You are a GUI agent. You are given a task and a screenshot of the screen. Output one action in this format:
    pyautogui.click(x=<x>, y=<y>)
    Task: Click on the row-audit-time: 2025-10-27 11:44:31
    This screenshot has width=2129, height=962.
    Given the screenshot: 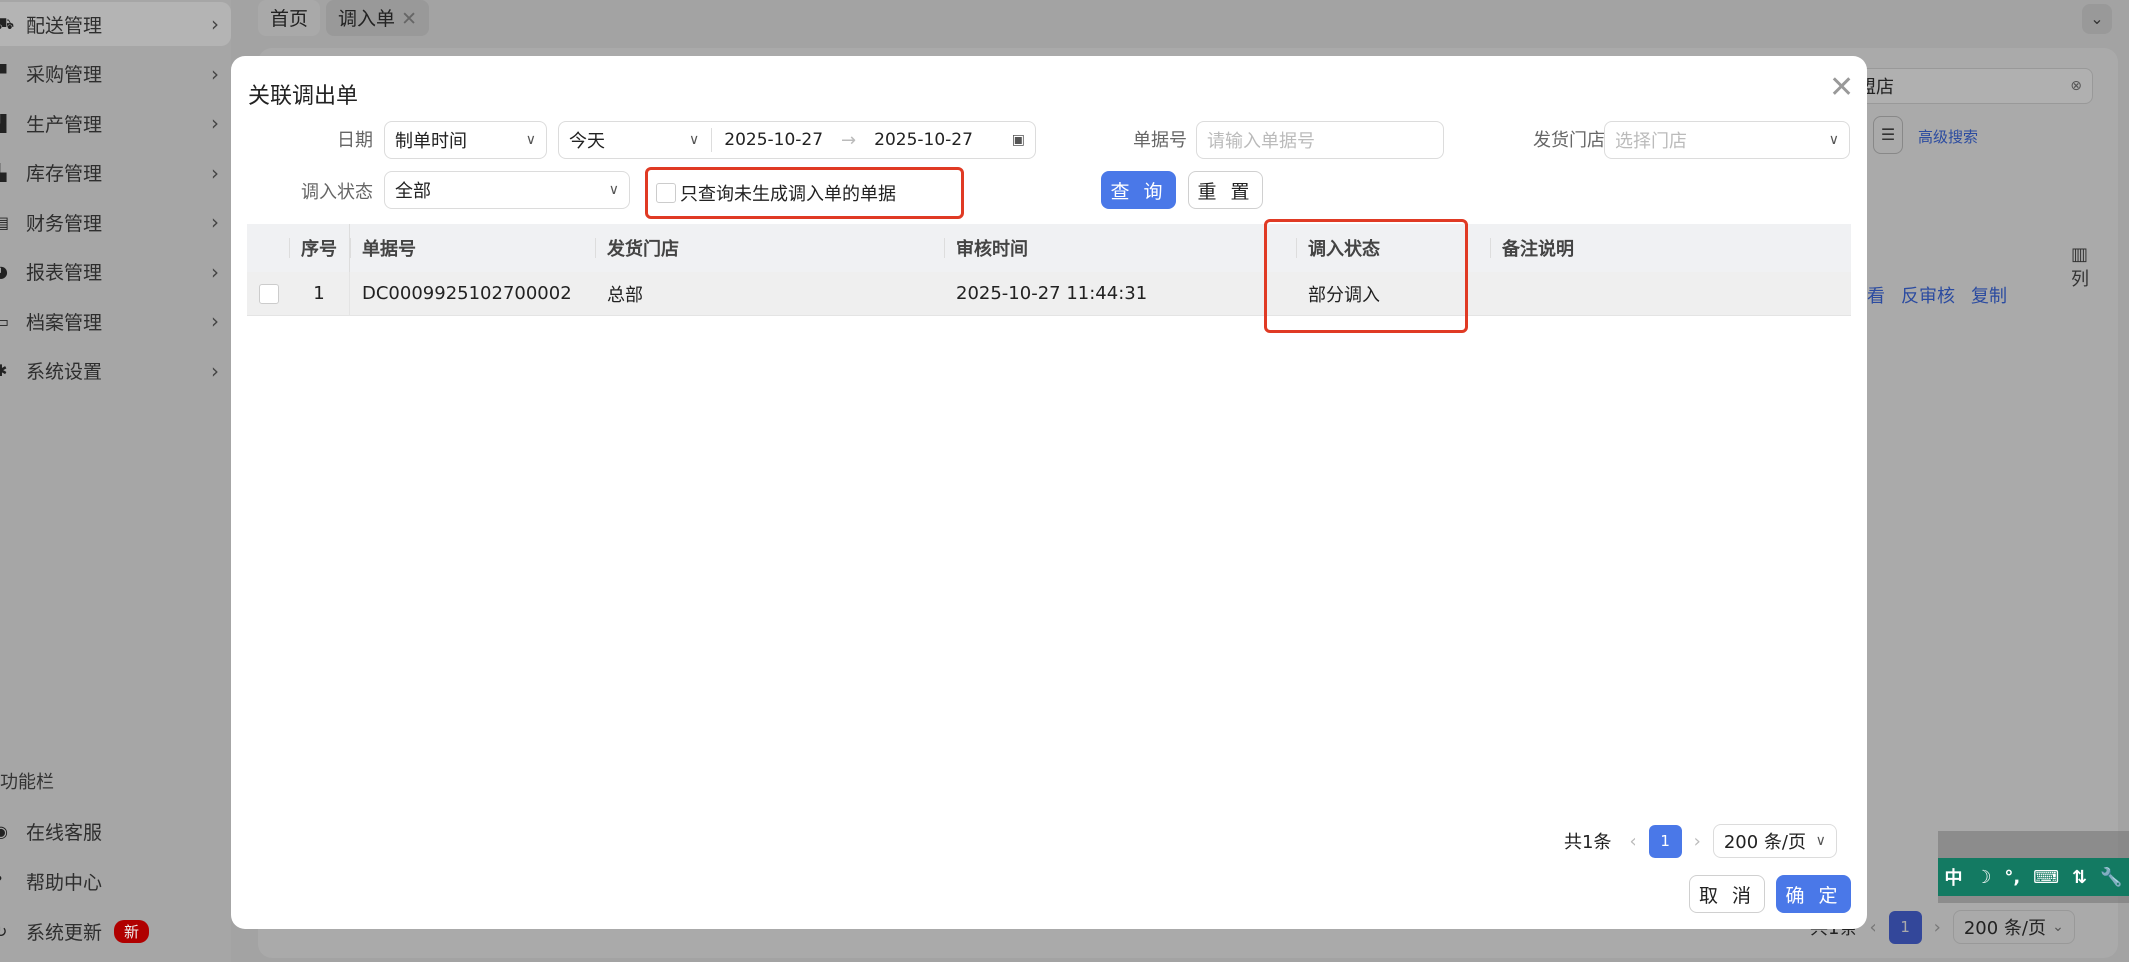 What is the action you would take?
    pyautogui.click(x=1052, y=293)
    